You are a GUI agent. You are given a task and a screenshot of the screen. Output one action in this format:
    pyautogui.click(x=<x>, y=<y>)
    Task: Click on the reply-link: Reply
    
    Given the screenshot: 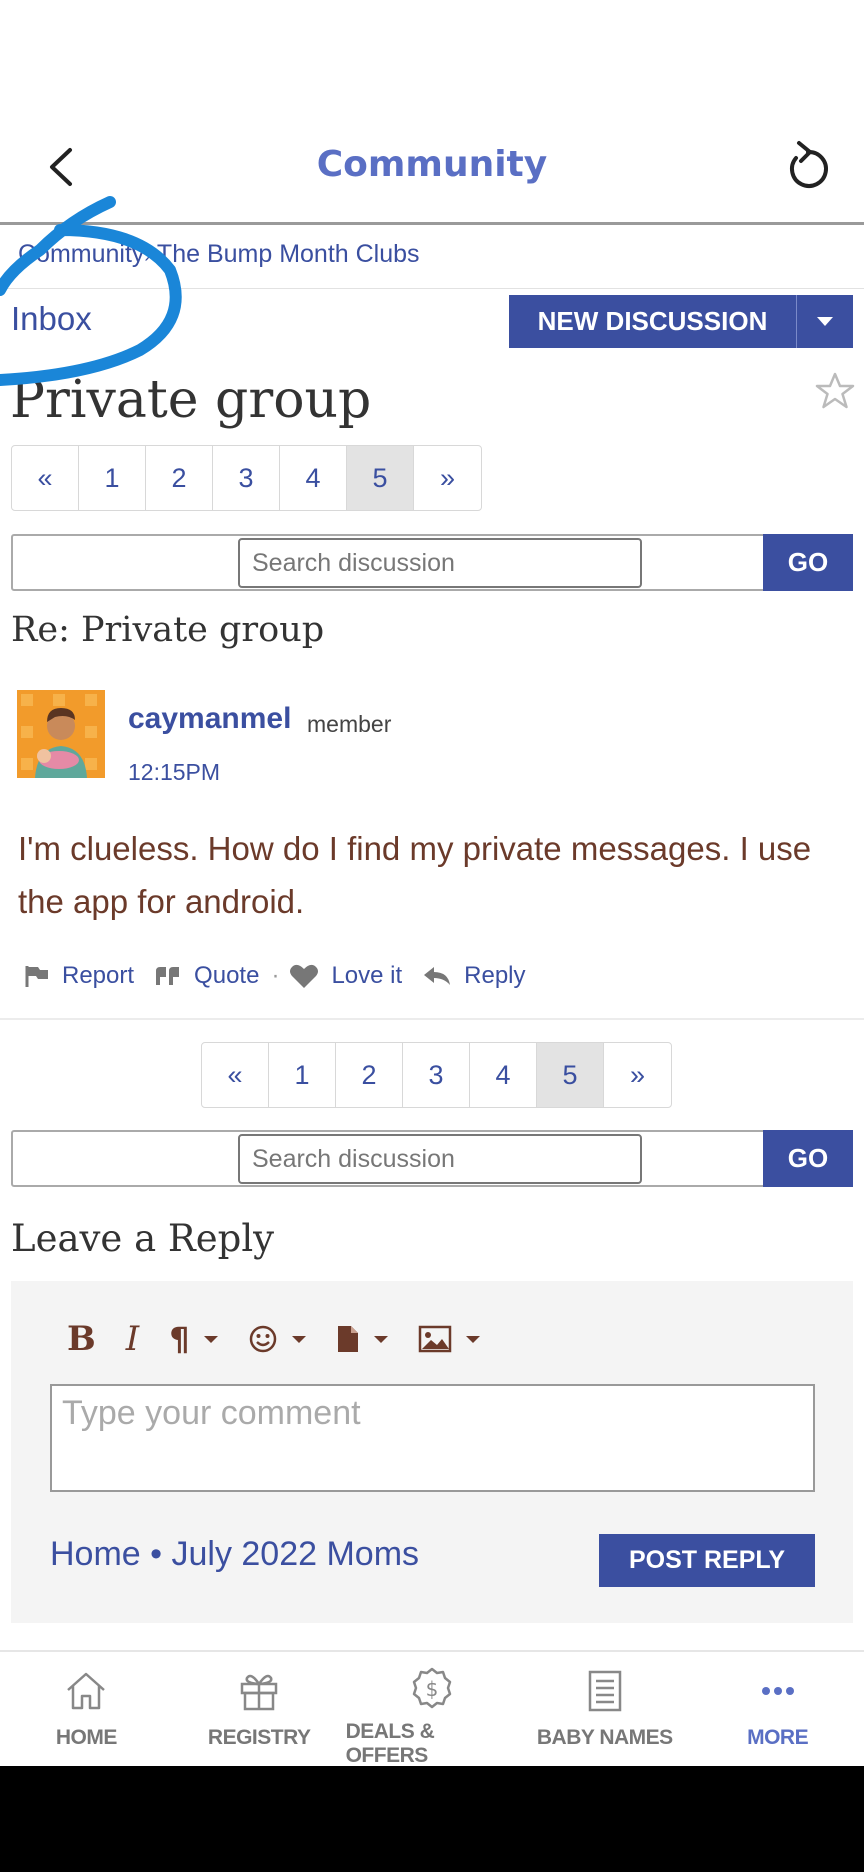 What is the action you would take?
    pyautogui.click(x=494, y=976)
    